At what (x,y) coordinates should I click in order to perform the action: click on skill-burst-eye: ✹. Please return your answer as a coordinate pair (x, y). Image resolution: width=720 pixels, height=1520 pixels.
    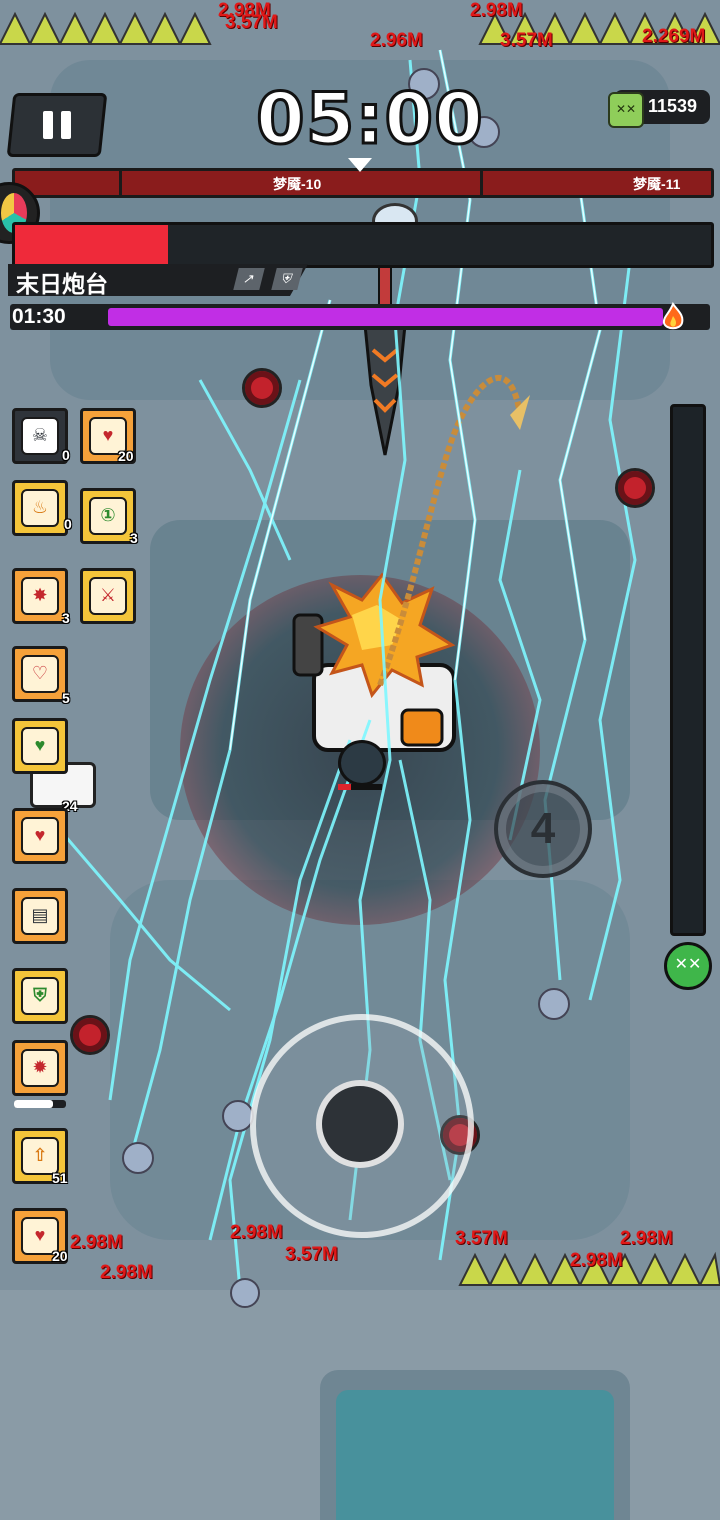
    Looking at the image, I should click on (40, 1068).